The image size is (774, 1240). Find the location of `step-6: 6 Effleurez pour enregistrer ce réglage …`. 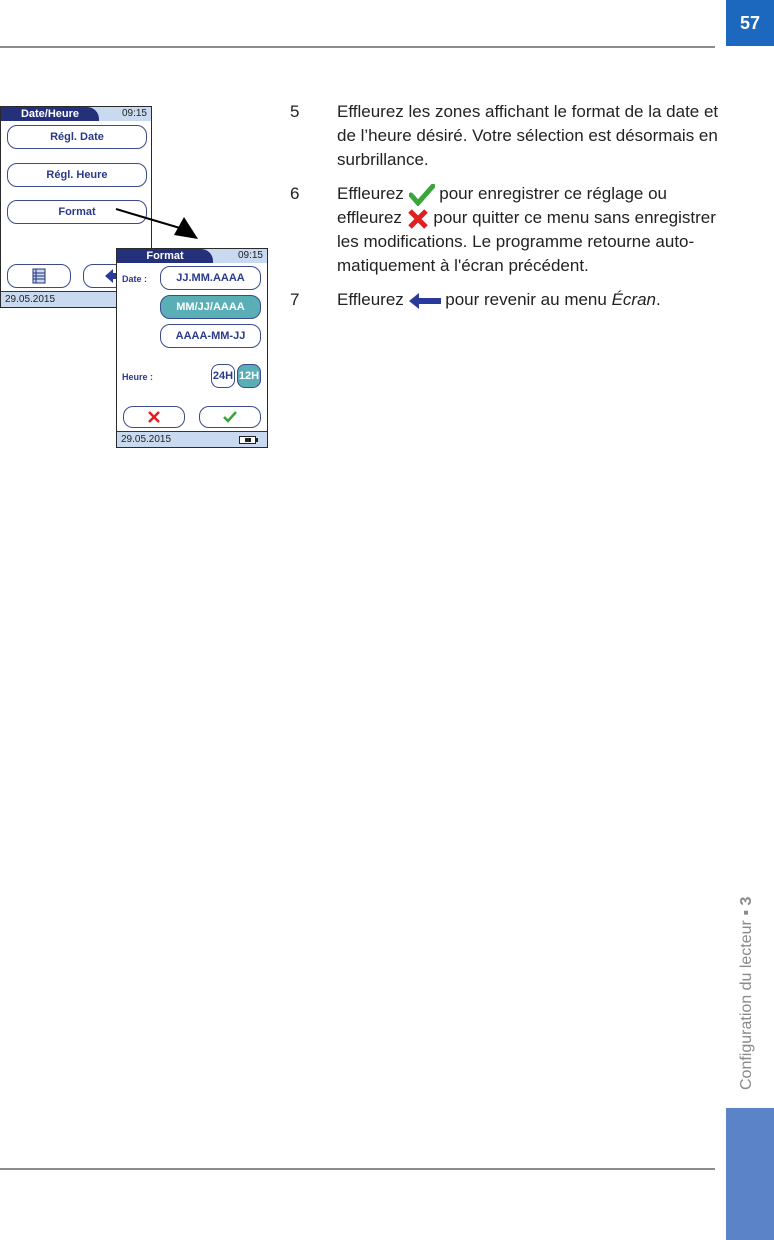

step-6: 6 Effleurez pour enregistrer ce réglage … is located at coordinates (505, 230).